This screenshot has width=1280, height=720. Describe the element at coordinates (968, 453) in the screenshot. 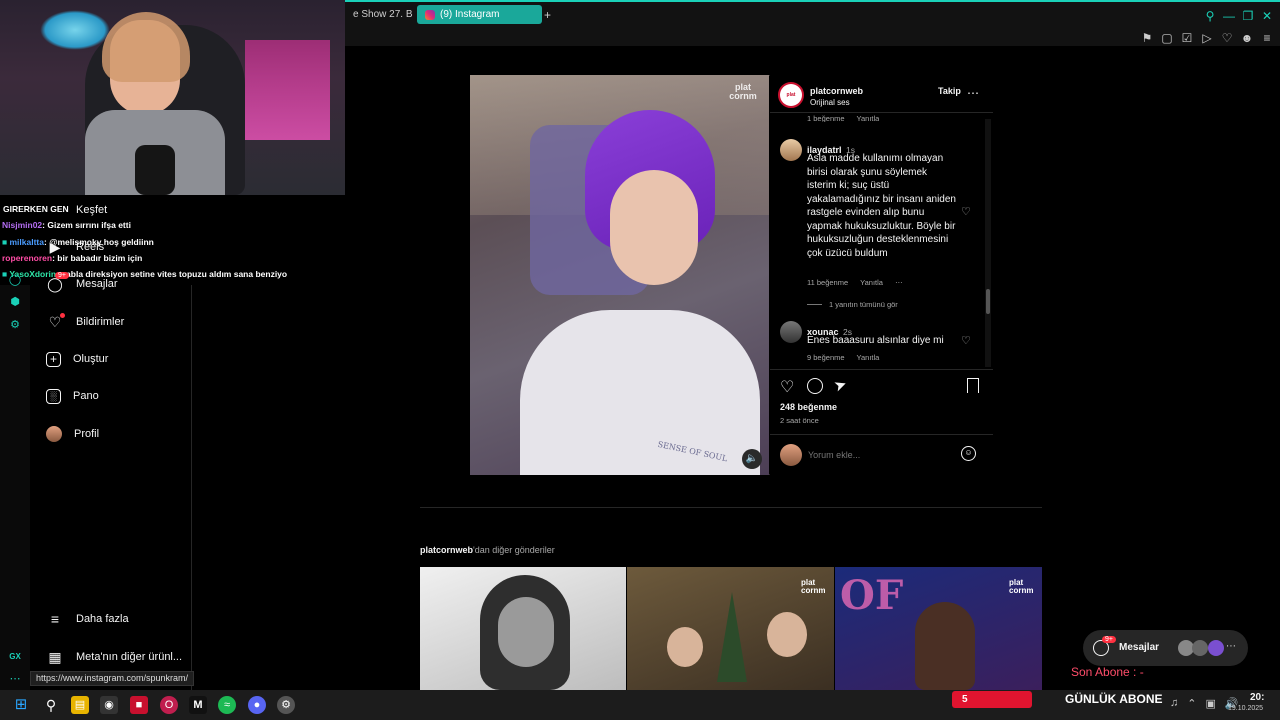

I see `emoji-icon: ☺` at that location.